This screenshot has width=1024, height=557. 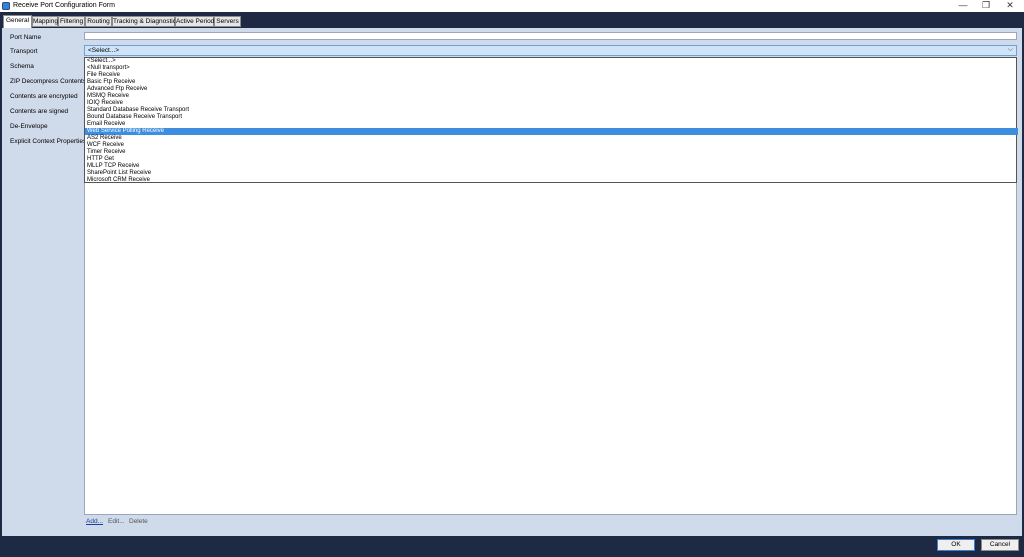 I want to click on tab-routing: Routing, so click(x=98, y=21).